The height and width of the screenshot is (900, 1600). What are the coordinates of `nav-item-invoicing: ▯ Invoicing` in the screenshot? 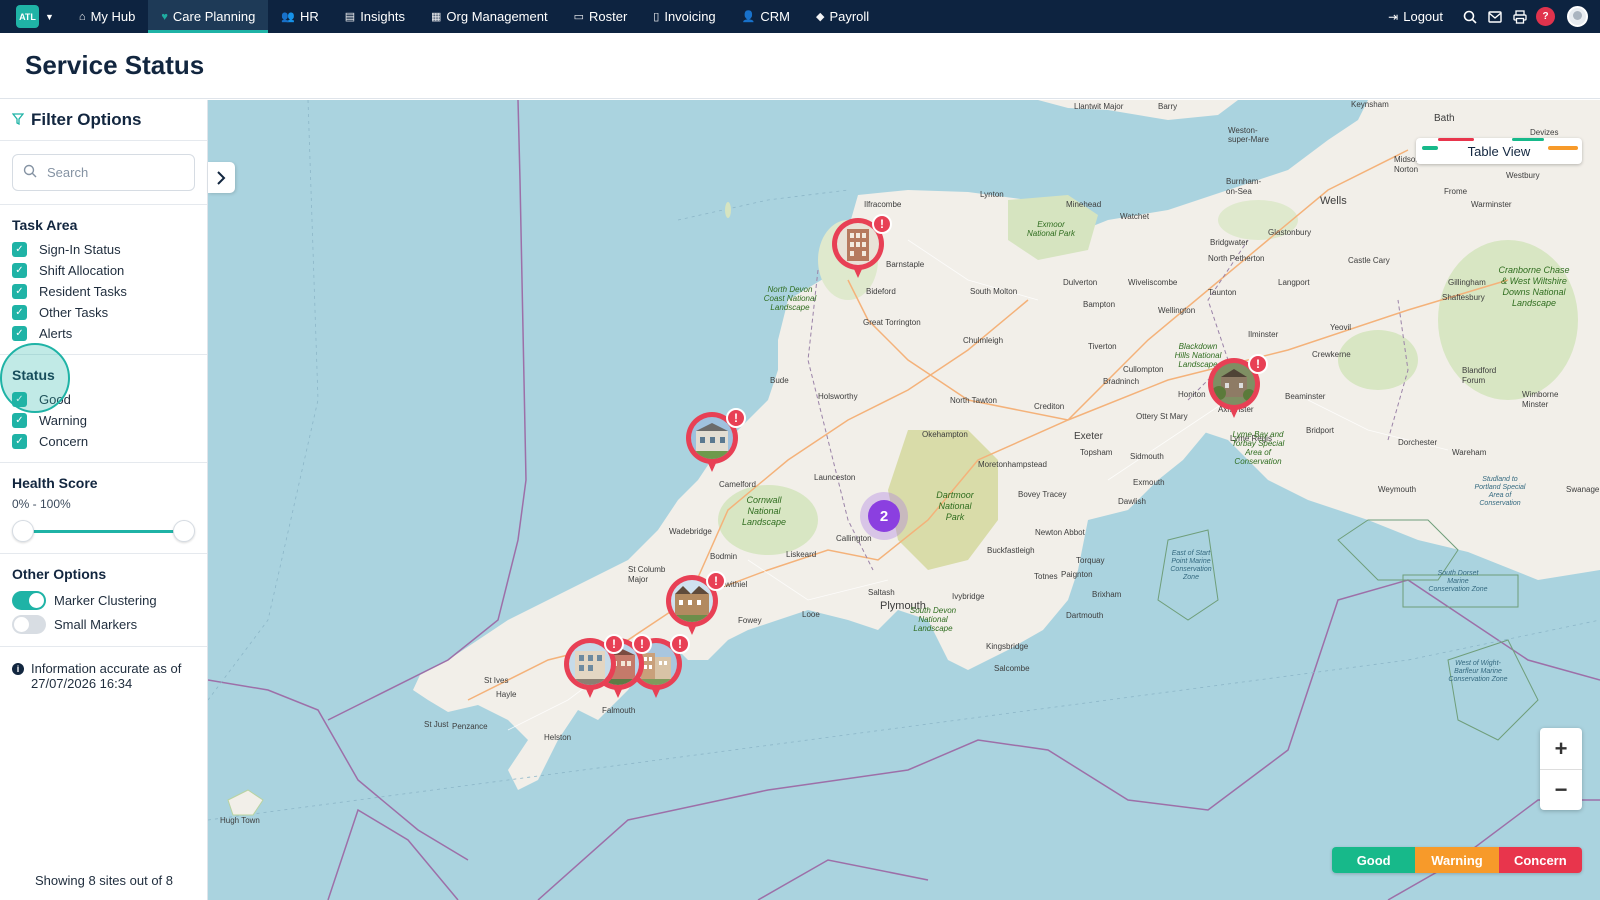 It's located at (684, 16).